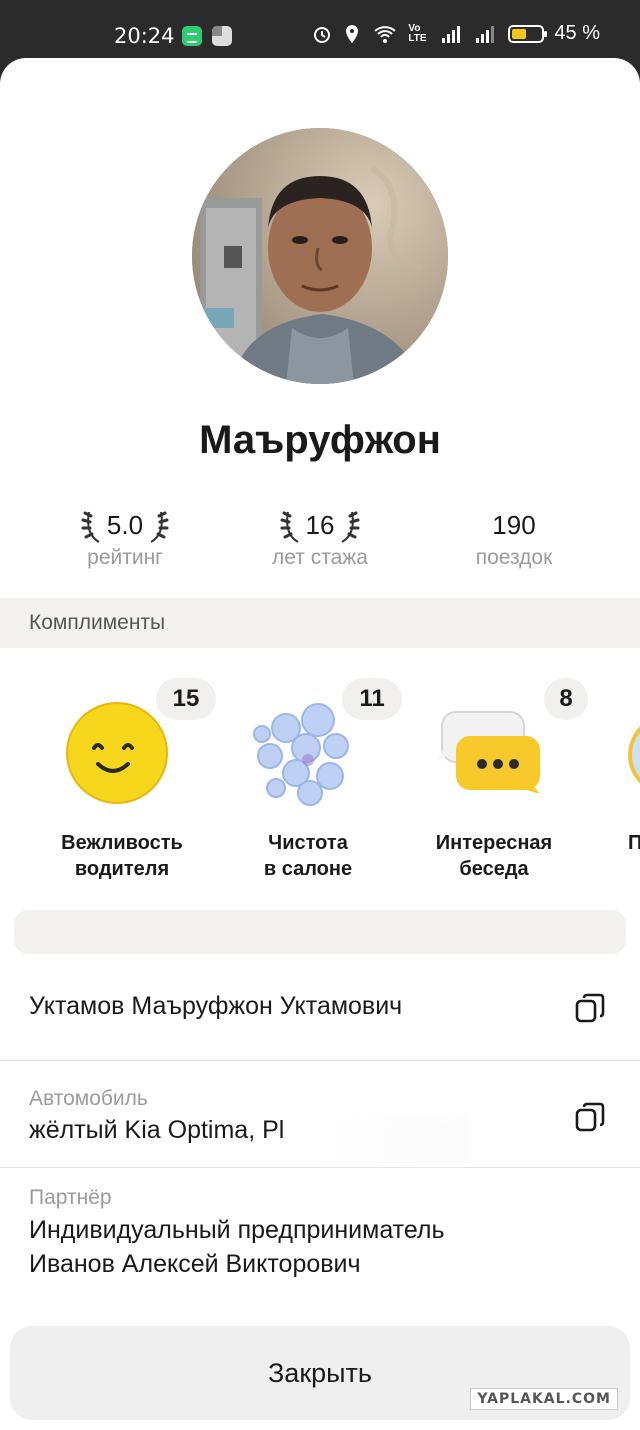  I want to click on compliment-label: Вежливость водителя, so click(122, 856).